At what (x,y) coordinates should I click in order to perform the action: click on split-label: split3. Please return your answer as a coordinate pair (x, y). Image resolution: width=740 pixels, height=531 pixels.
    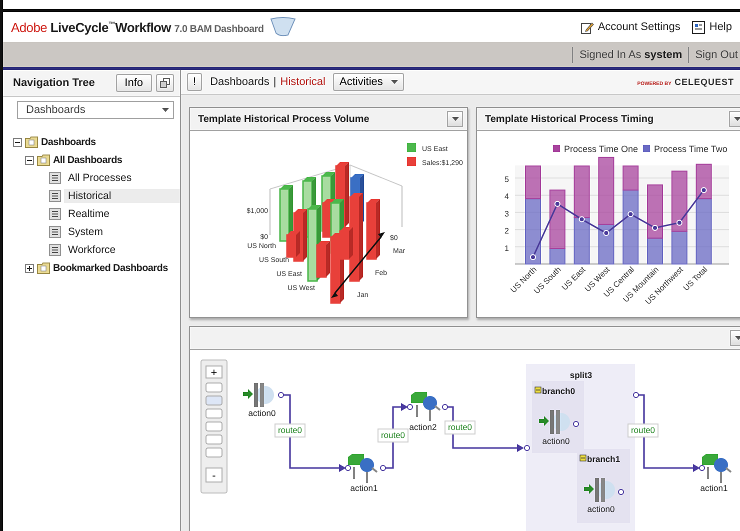
    Looking at the image, I should click on (581, 375).